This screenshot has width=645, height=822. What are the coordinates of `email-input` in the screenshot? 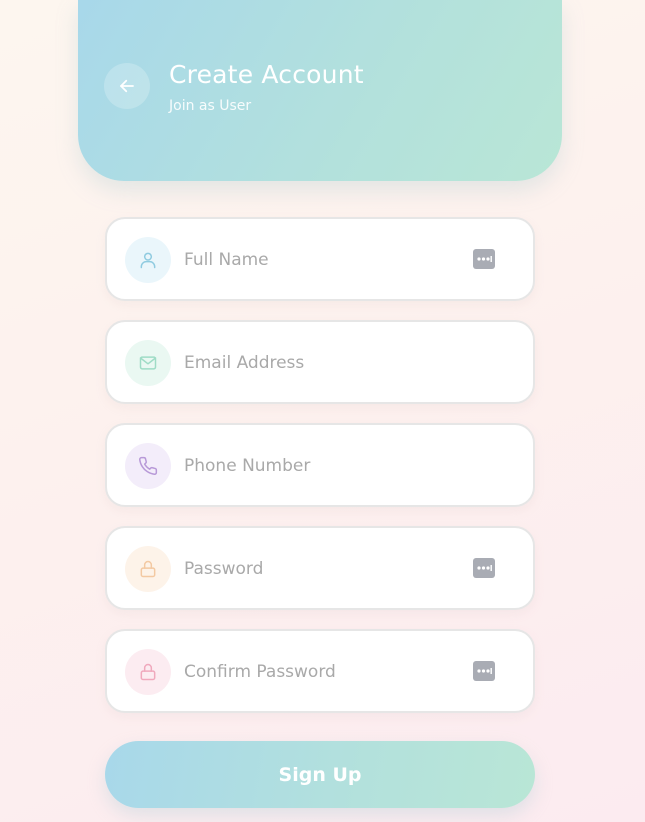 It's located at (324, 363).